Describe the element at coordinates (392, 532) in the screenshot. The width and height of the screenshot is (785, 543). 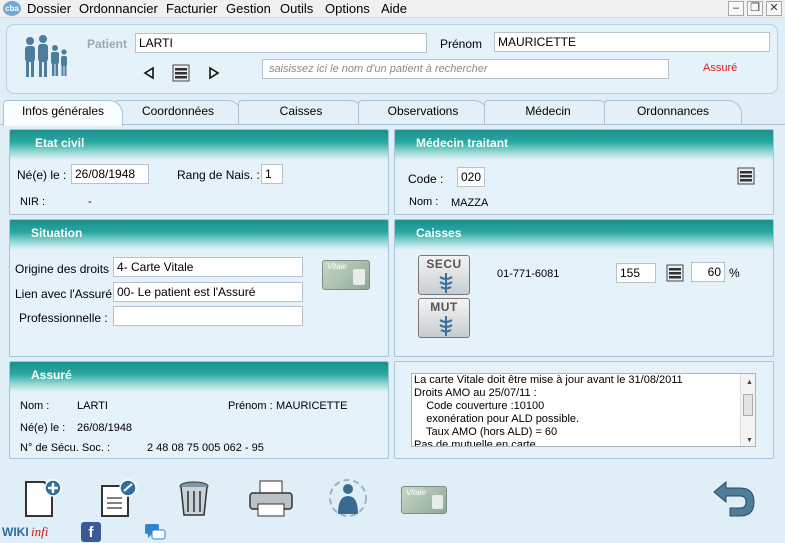
I see `footer: WIKI infi f` at that location.